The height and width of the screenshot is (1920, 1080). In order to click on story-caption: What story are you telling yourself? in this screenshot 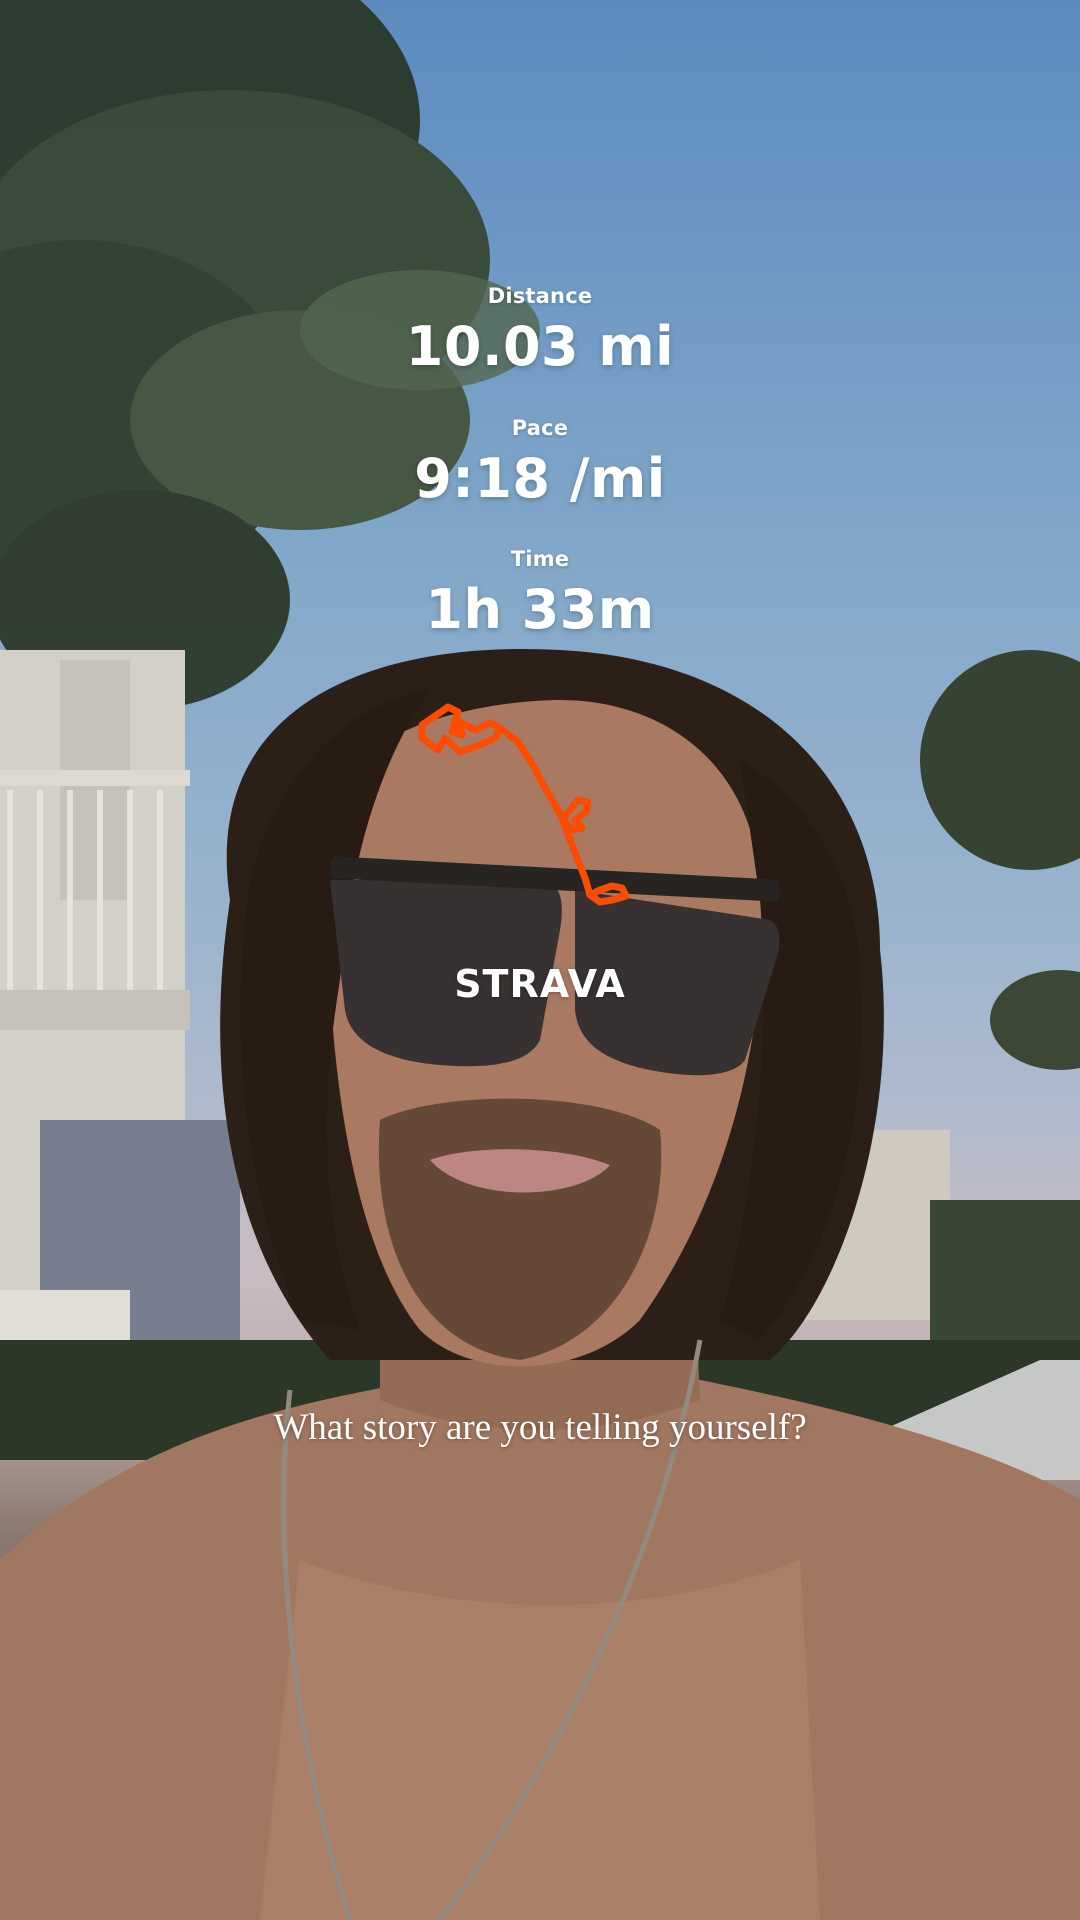, I will do `click(540, 1427)`.